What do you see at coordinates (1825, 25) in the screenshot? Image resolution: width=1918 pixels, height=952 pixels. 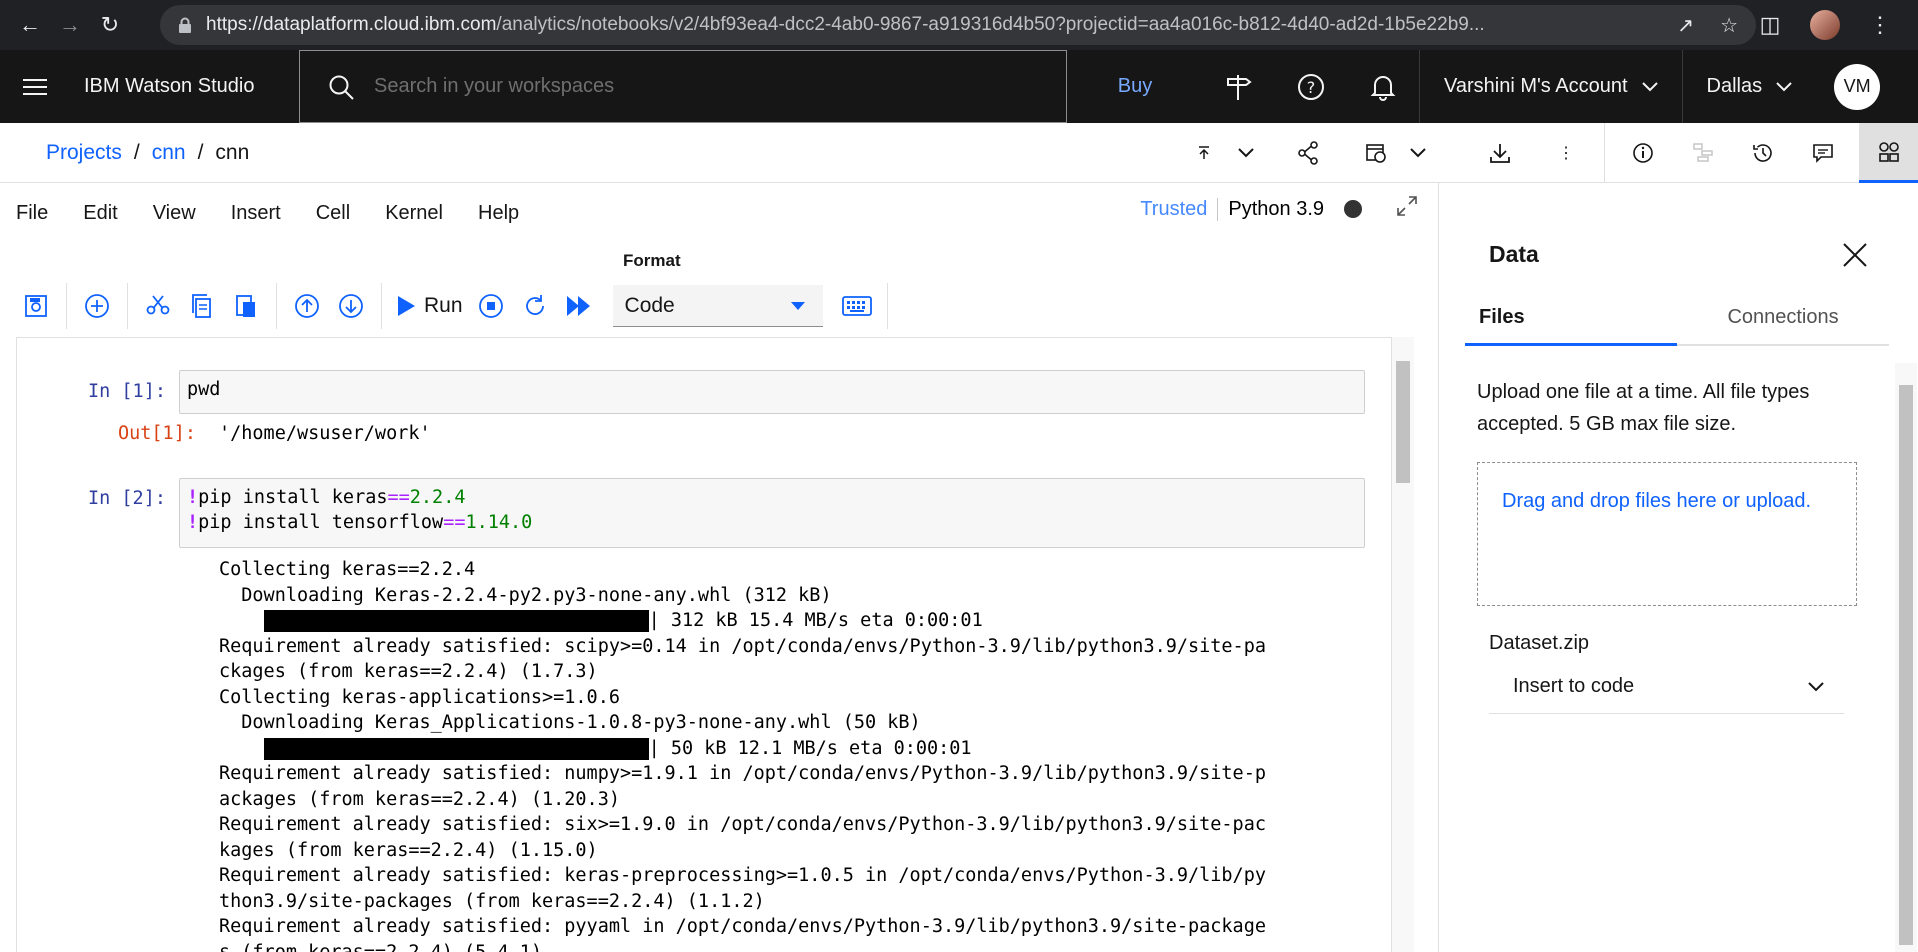 I see `profile-avatar` at bounding box center [1825, 25].